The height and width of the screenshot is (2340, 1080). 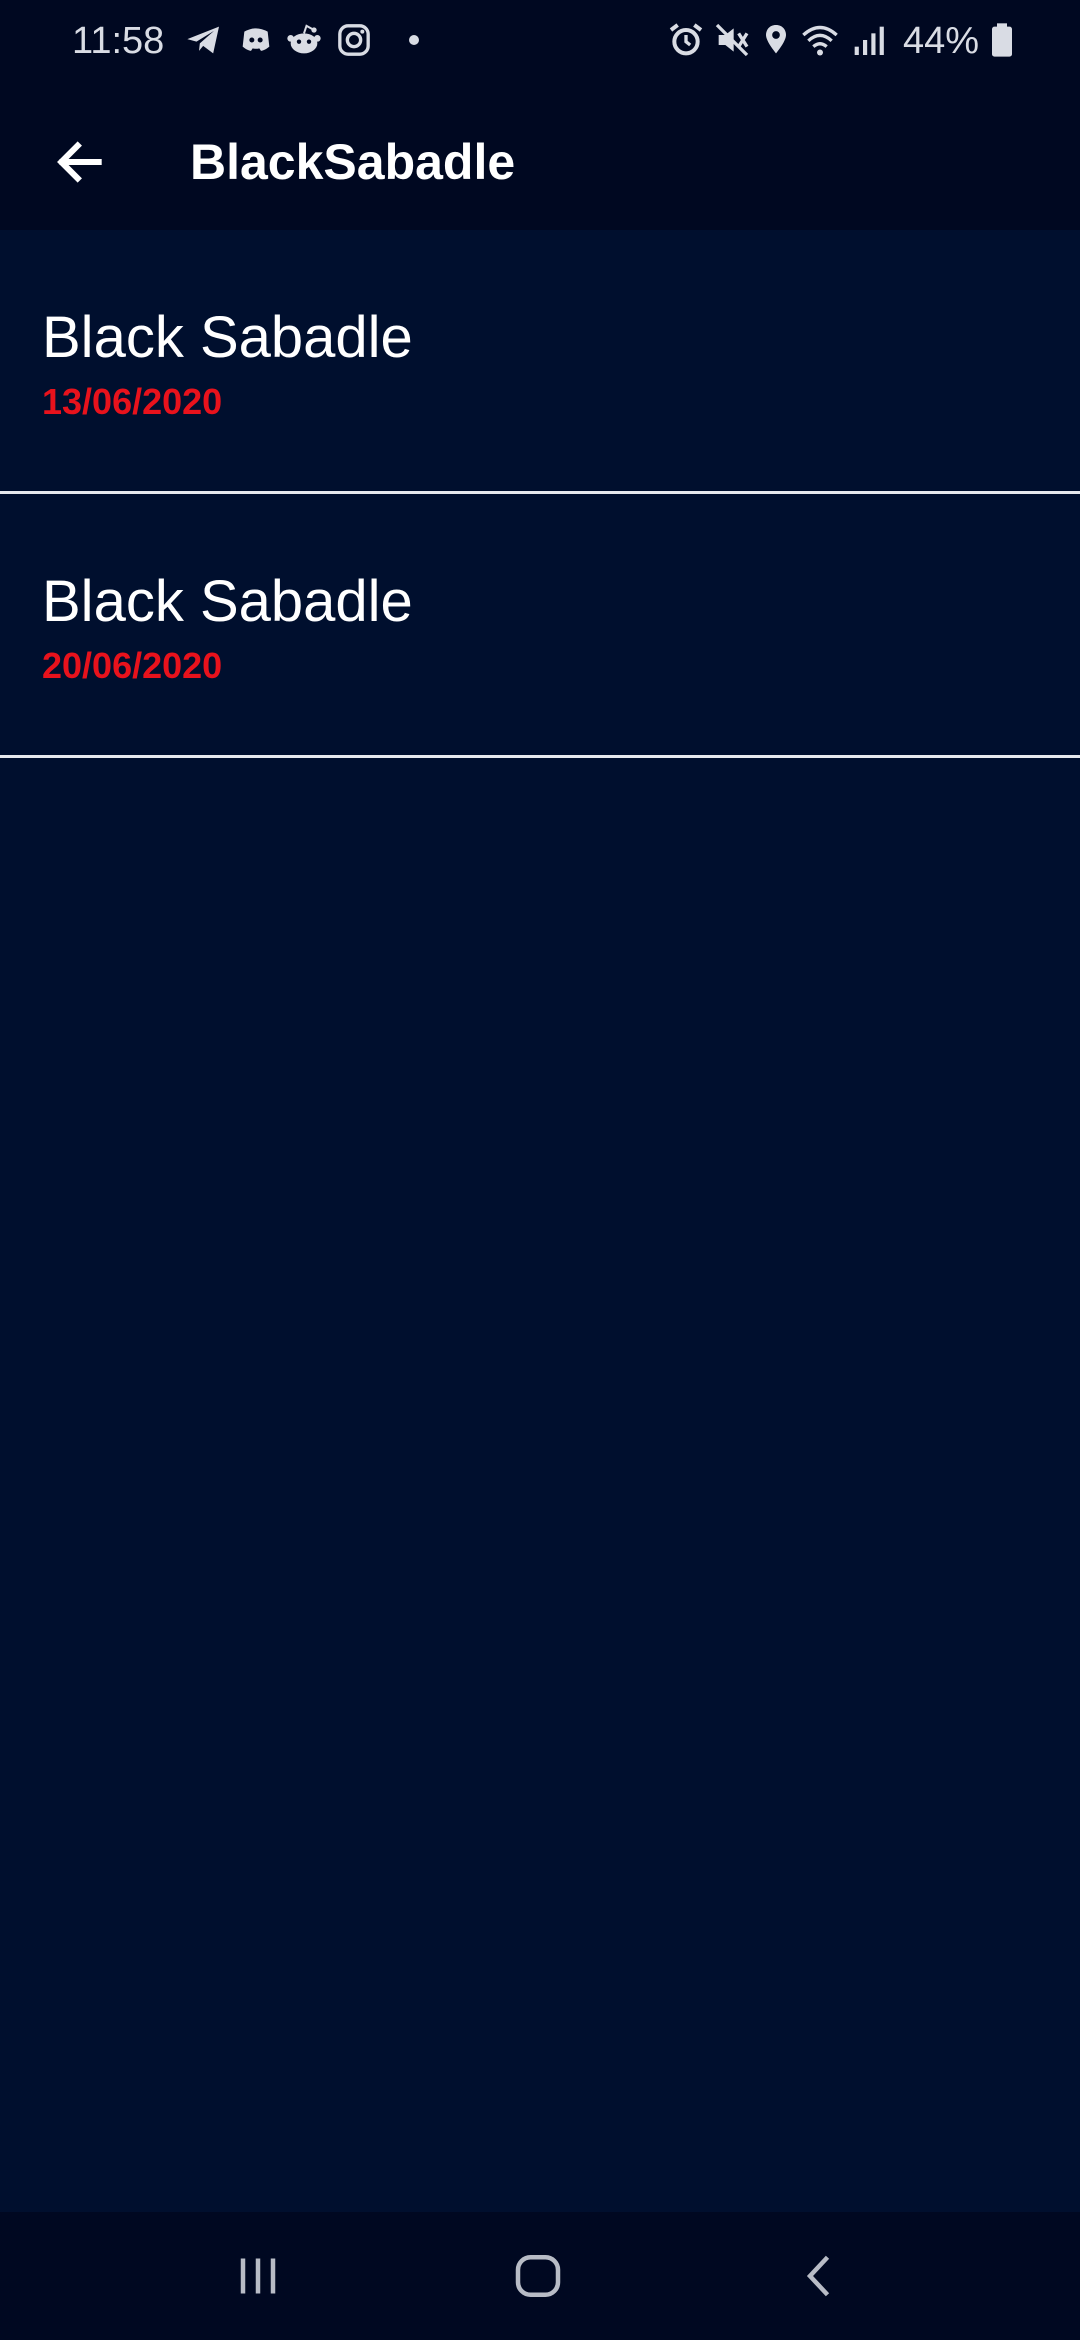 I want to click on list-item: Black Sabadle 13/06/2020, so click(x=540, y=362).